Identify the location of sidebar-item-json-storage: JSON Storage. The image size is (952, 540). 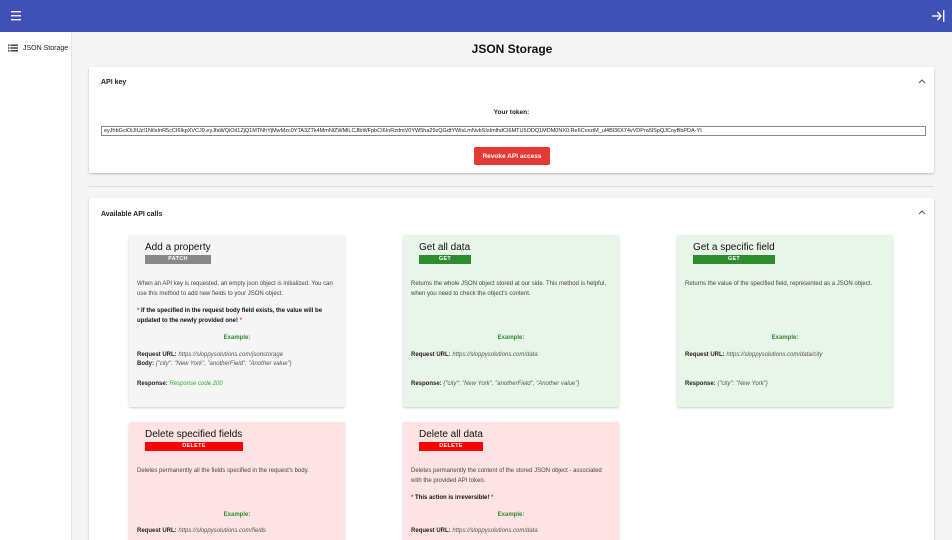
(38, 48).